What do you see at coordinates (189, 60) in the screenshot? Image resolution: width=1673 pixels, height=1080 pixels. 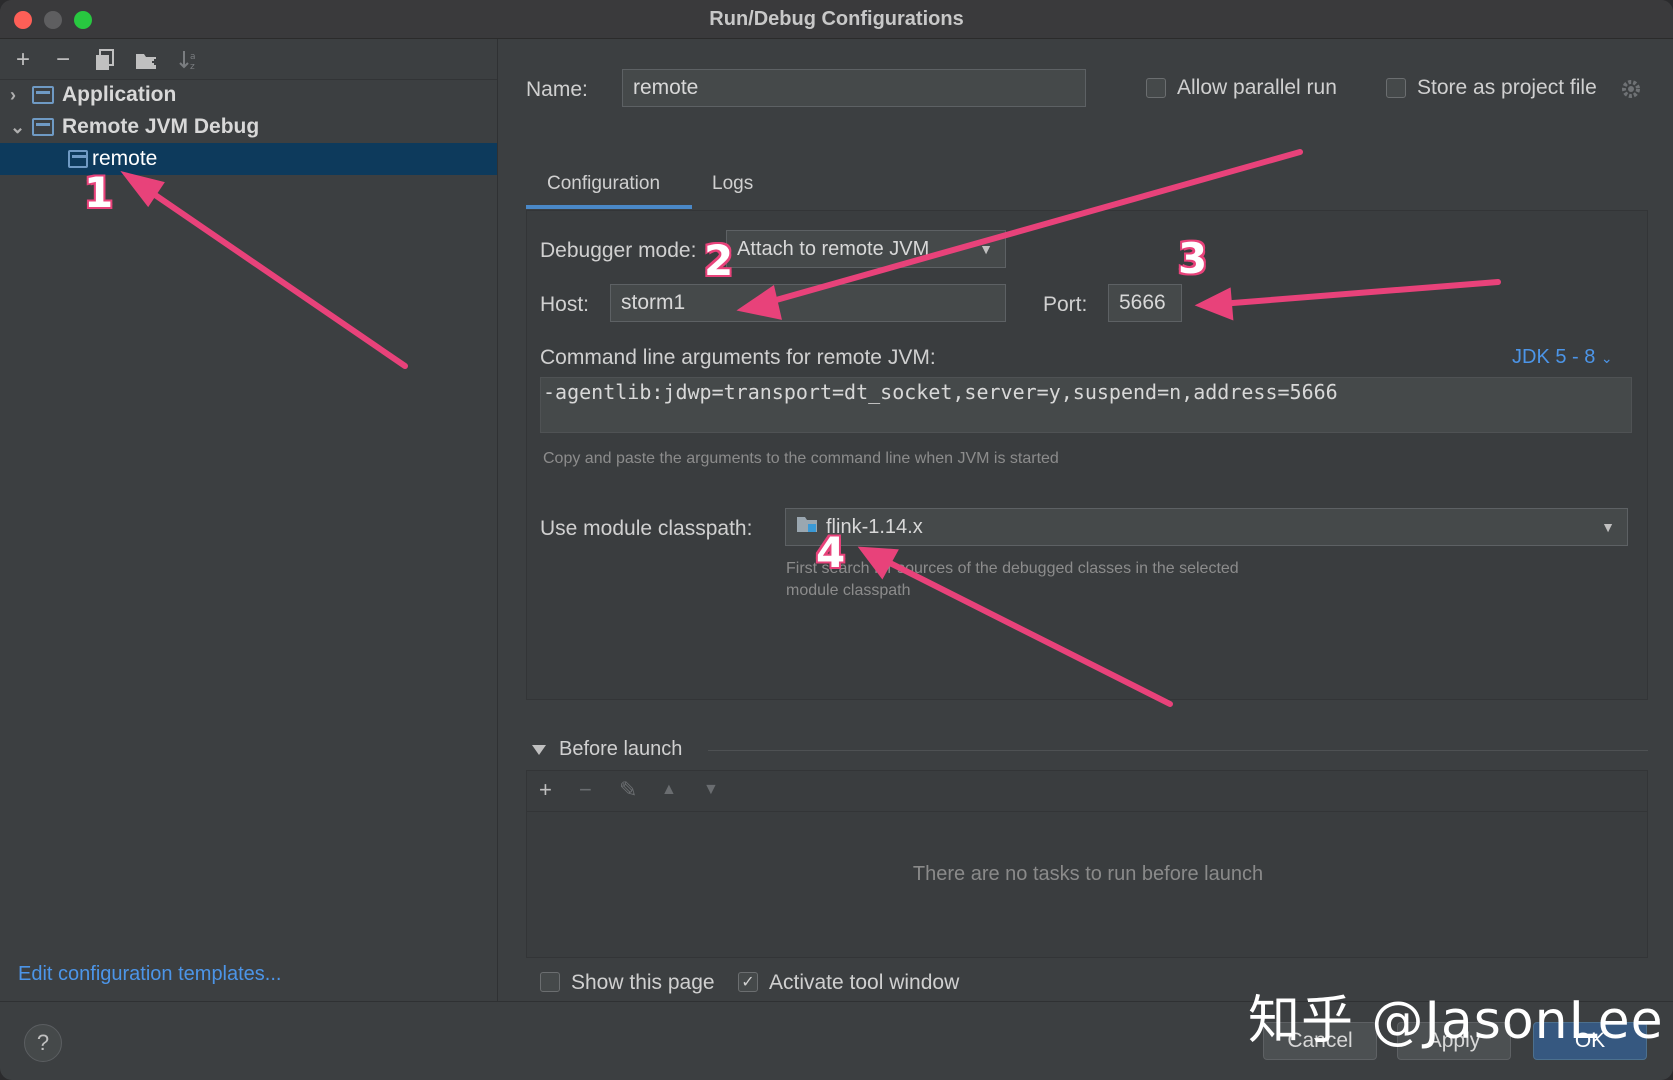 I see `sort-icon: az` at bounding box center [189, 60].